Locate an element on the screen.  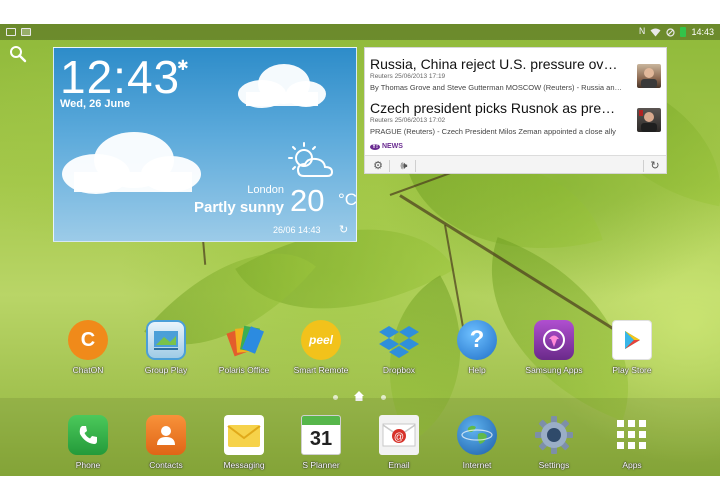
apps-grid-icon is located at coordinates (632, 435).